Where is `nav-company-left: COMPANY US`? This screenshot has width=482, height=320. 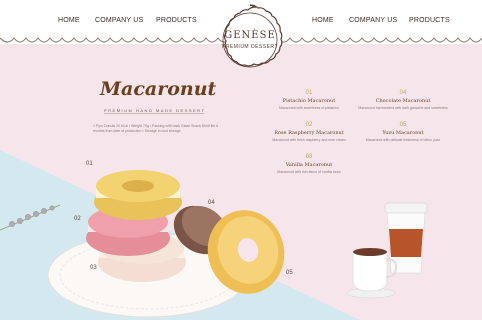
nav-company-left: COMPANY US is located at coordinates (119, 20).